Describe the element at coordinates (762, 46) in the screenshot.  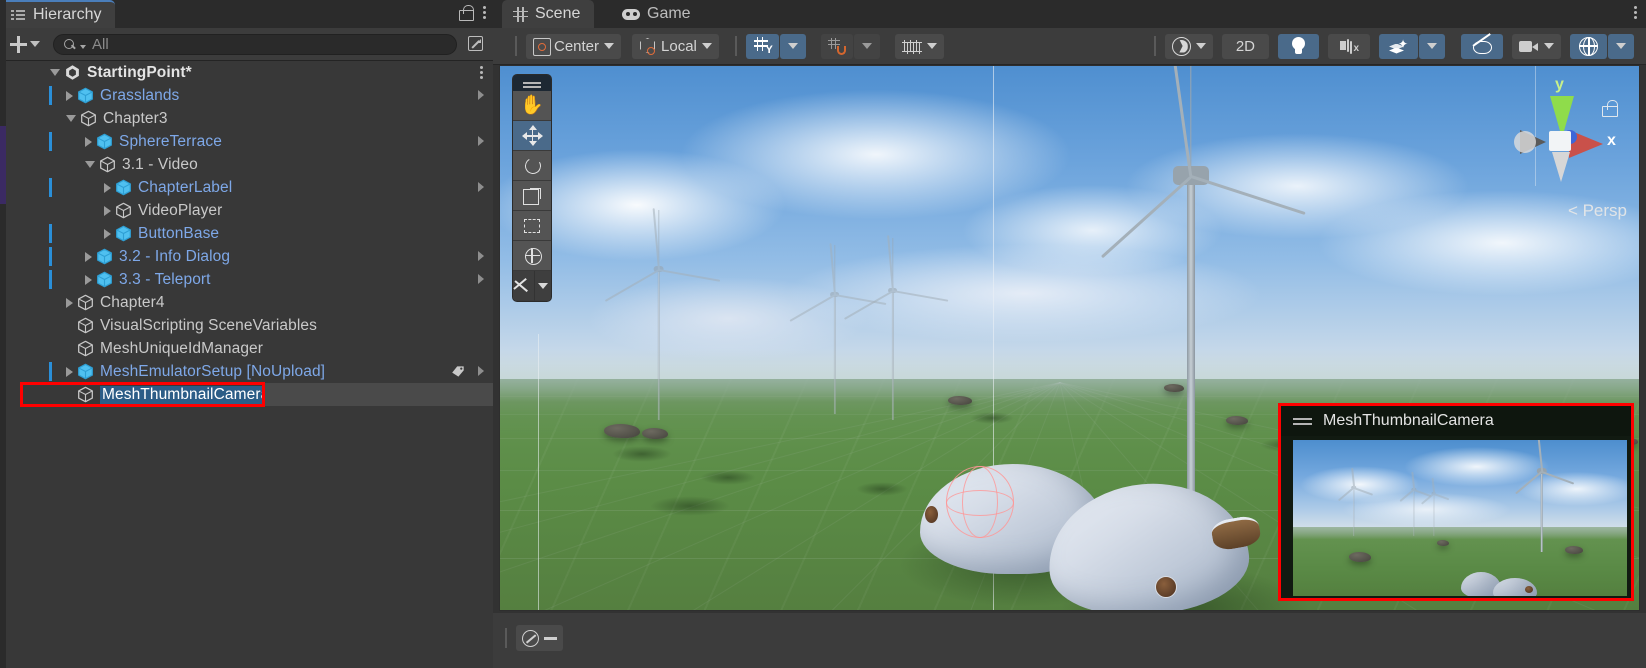
I see `grid-axis-button: Y` at that location.